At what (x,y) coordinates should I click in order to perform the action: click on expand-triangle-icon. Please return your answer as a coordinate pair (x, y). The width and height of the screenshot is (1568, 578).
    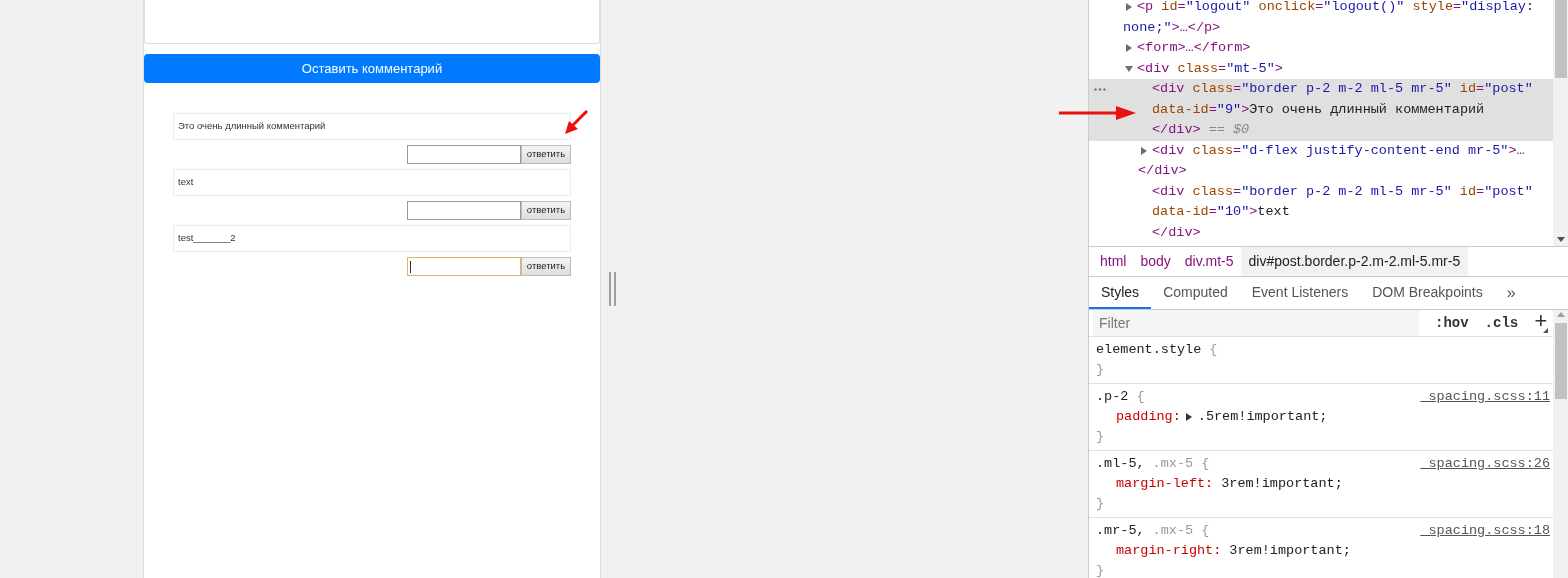
    Looking at the image, I should click on (1188, 417).